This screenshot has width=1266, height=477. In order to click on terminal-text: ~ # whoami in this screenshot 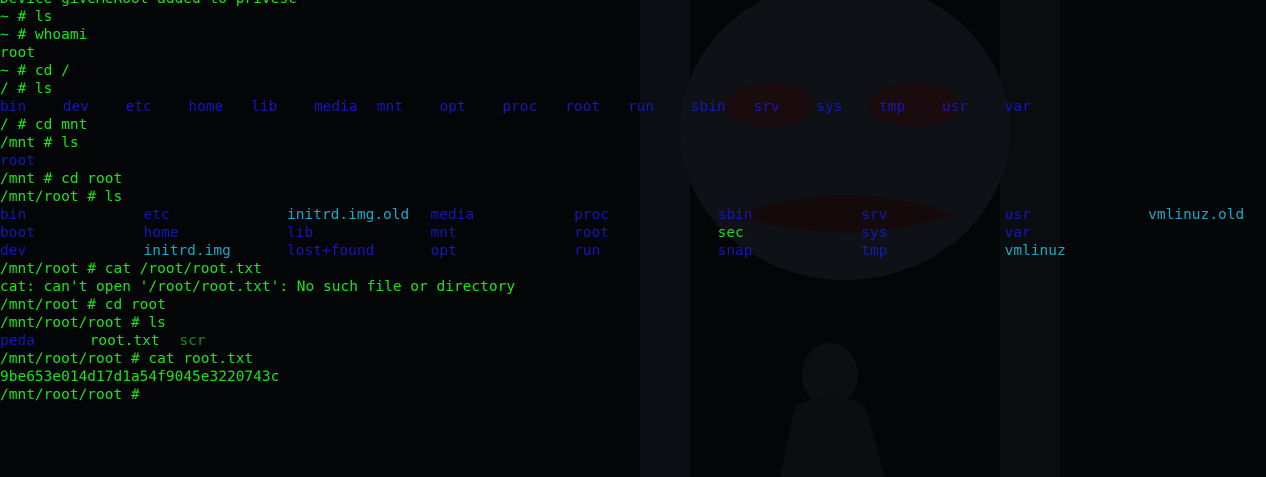, I will do `click(44, 35)`.